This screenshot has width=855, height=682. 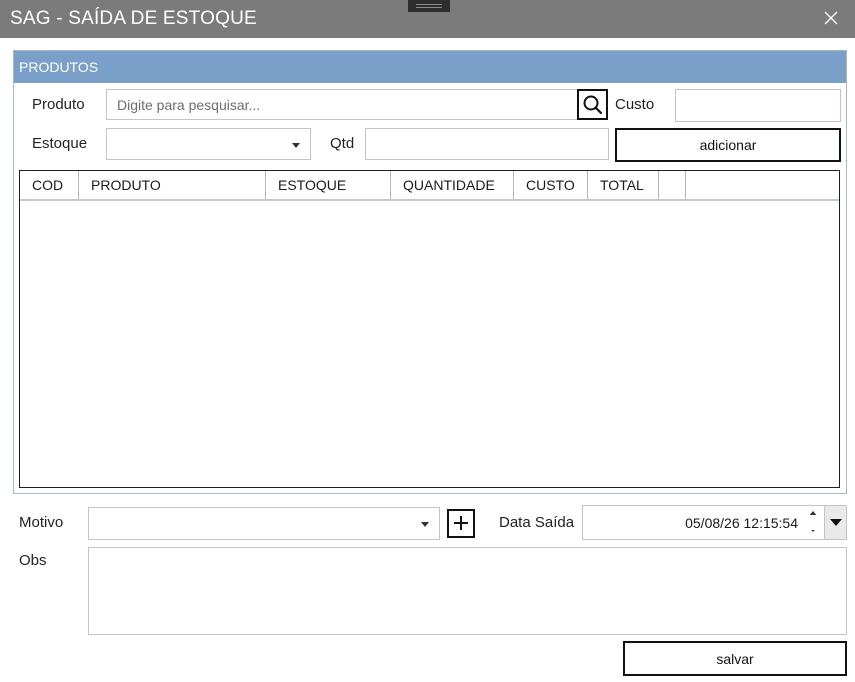 What do you see at coordinates (342, 104) in the screenshot?
I see `produto-search-input` at bounding box center [342, 104].